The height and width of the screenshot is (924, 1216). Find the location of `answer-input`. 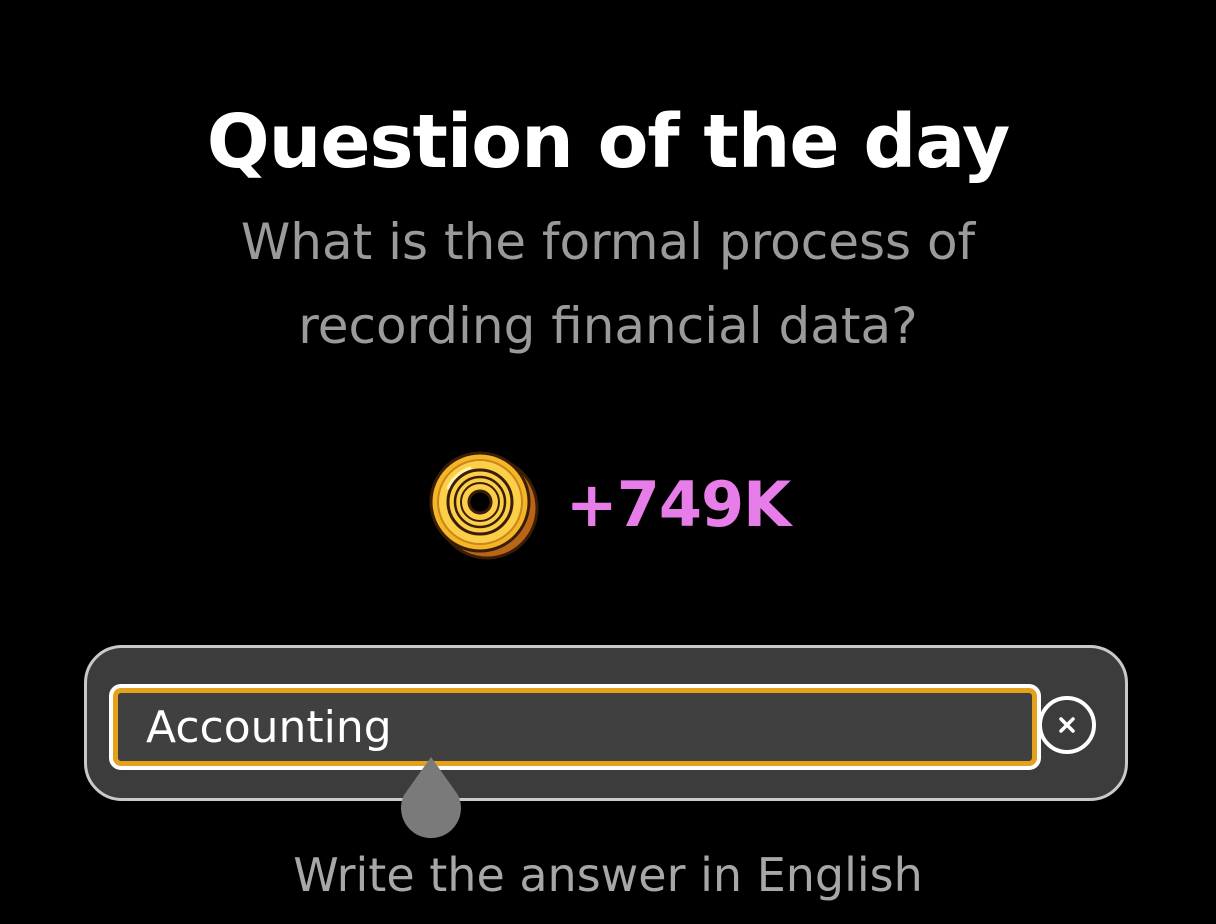

answer-input is located at coordinates (575, 727).